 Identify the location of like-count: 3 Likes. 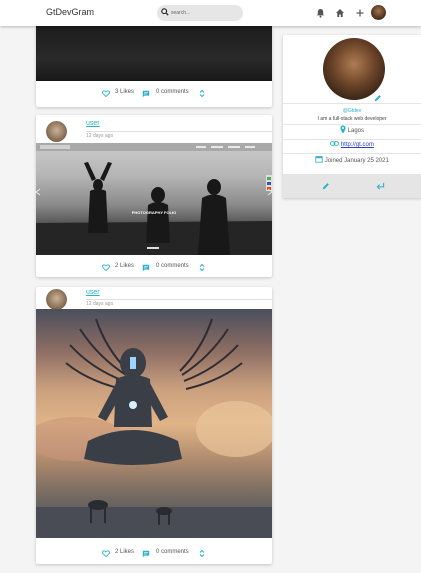
(125, 92).